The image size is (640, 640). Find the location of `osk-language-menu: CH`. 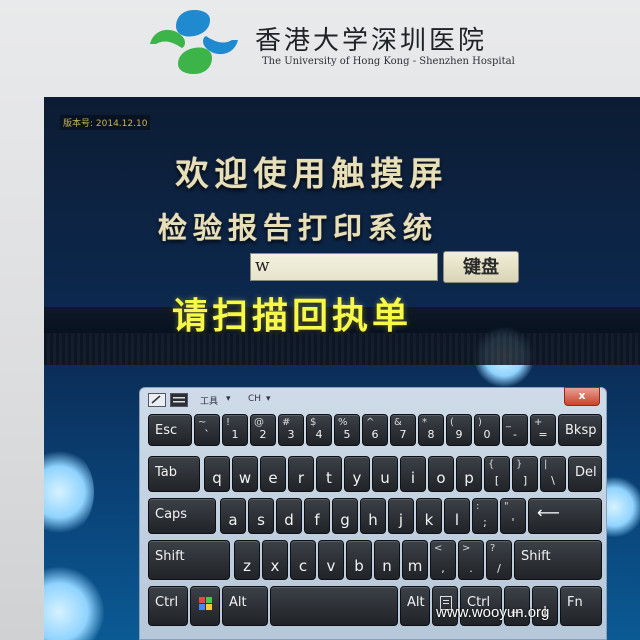

osk-language-menu: CH is located at coordinates (254, 401).